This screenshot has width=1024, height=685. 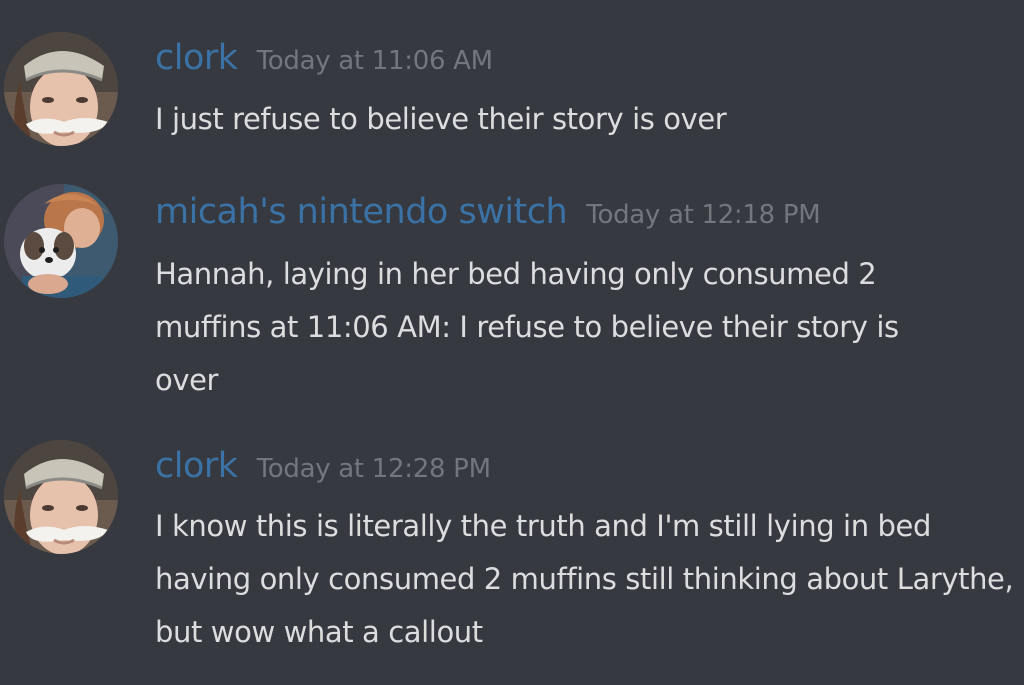 I want to click on person-with-dog-avatar-icon, so click(x=61, y=241).